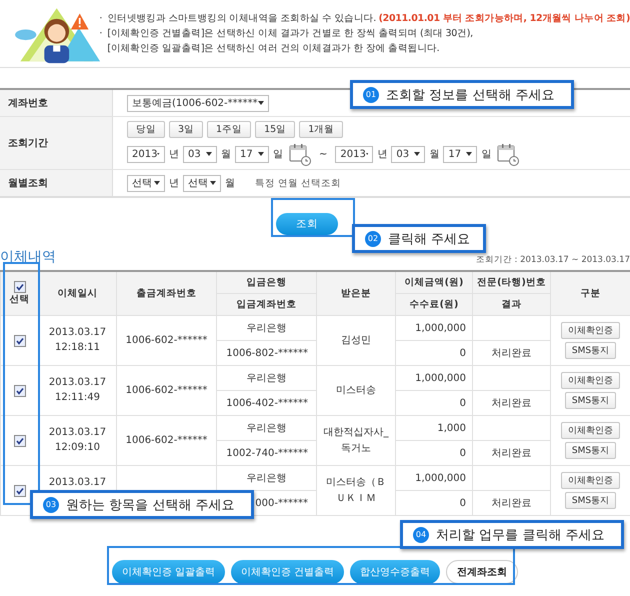 This screenshot has height=596, width=630. Describe the element at coordinates (186, 129) in the screenshot. I see `period-button: 3일` at that location.